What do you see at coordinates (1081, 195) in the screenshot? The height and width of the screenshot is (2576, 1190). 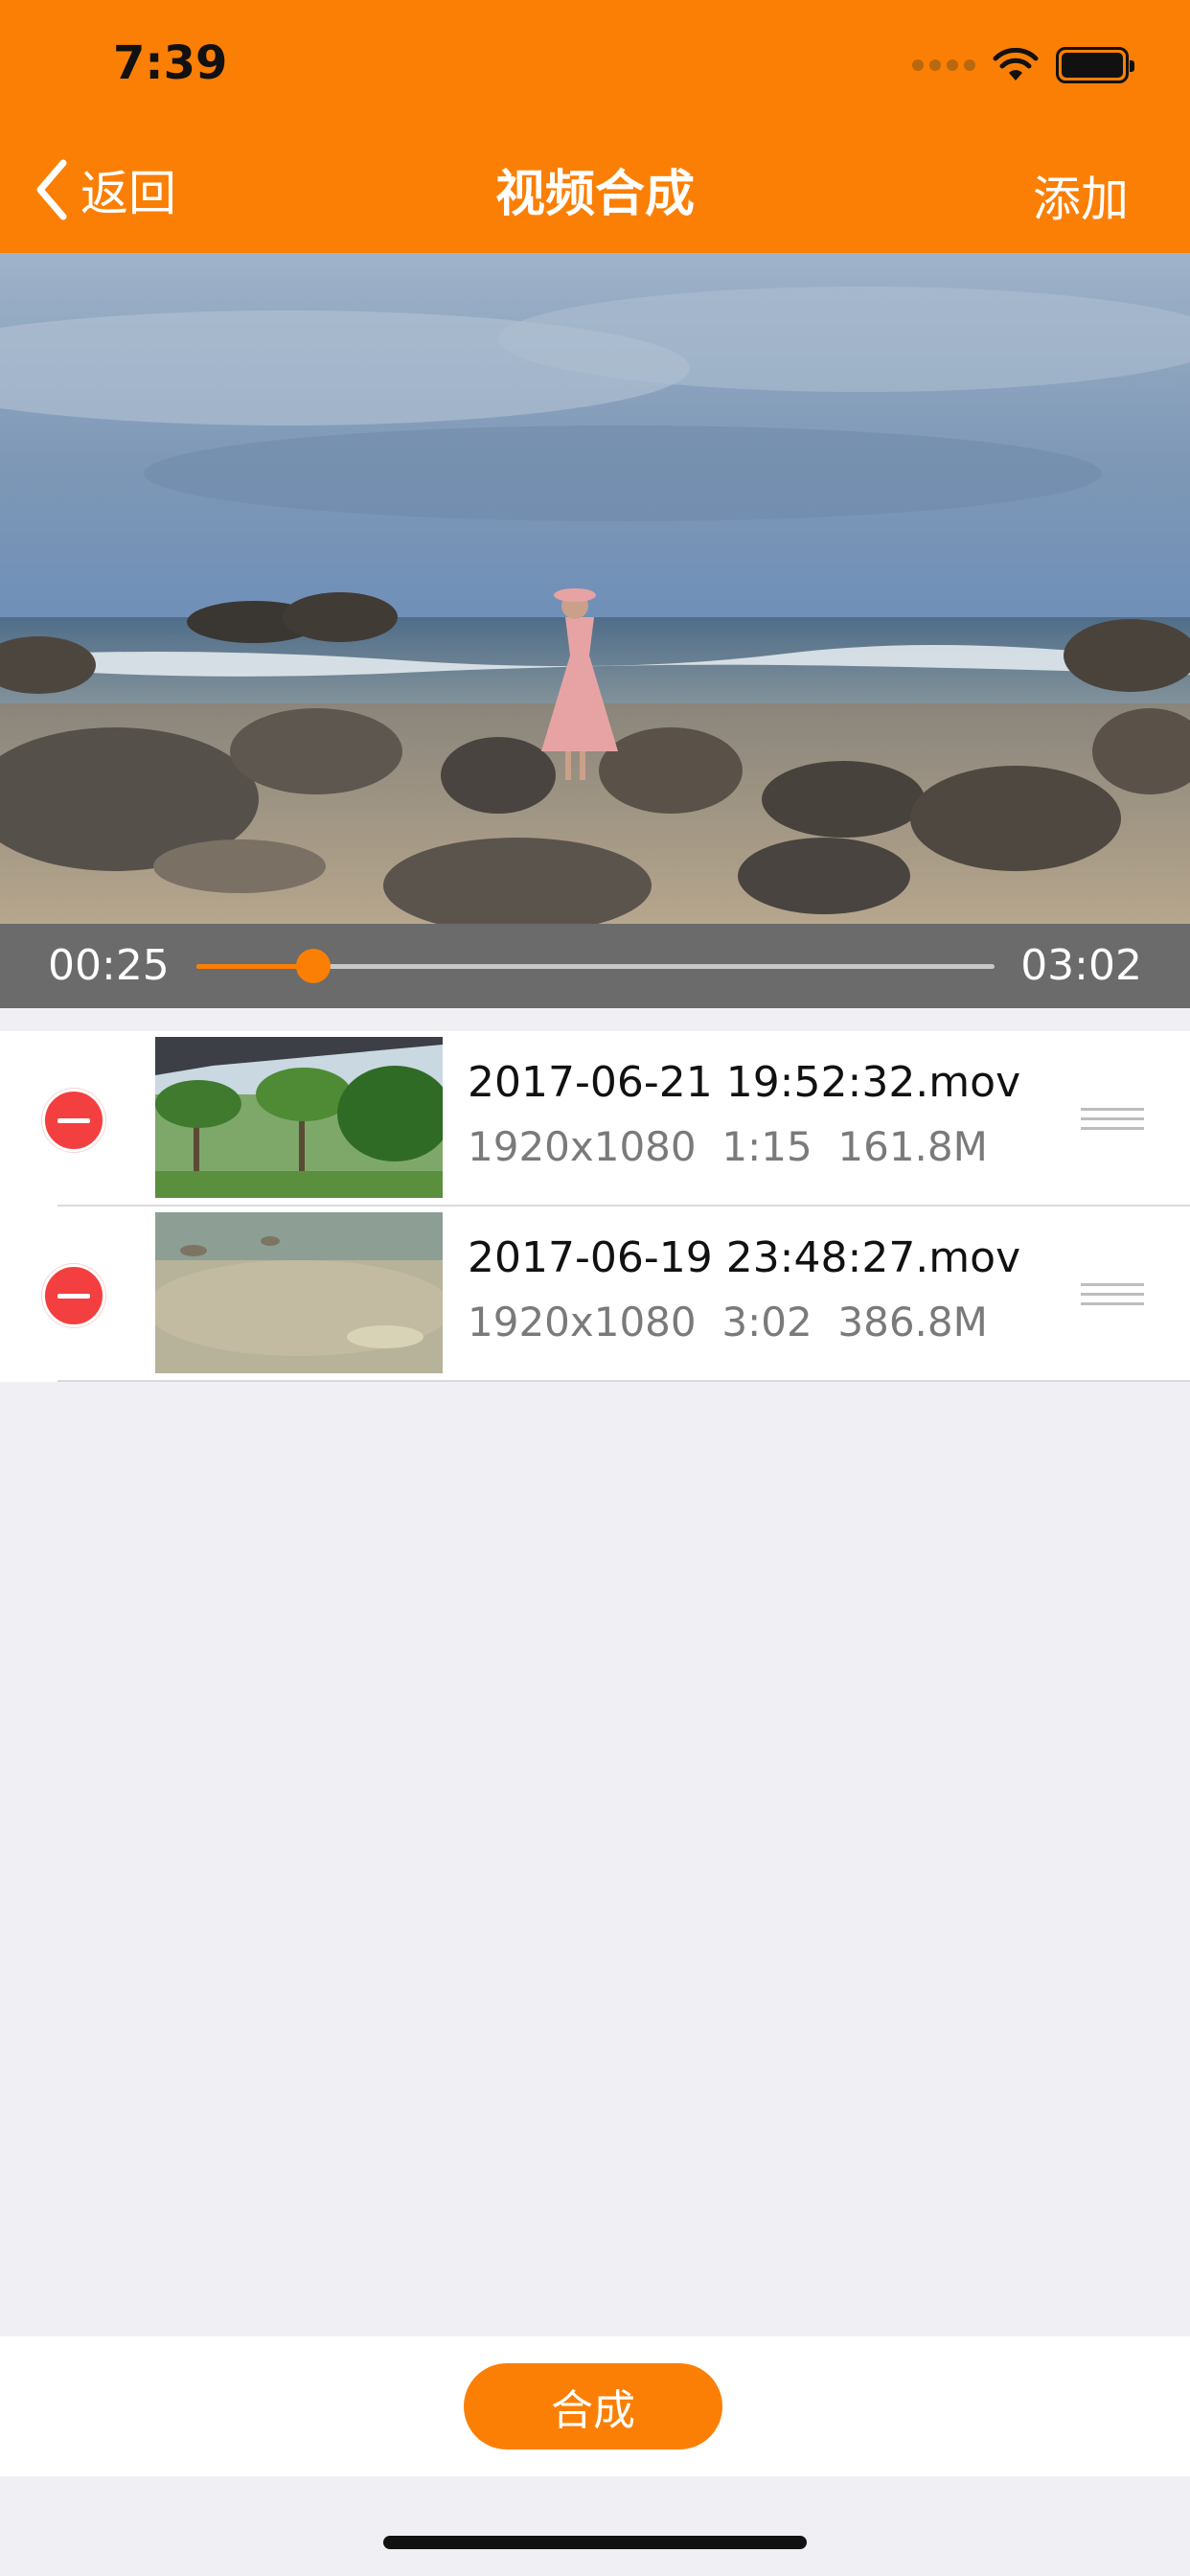 I see `add-button: 添加` at bounding box center [1081, 195].